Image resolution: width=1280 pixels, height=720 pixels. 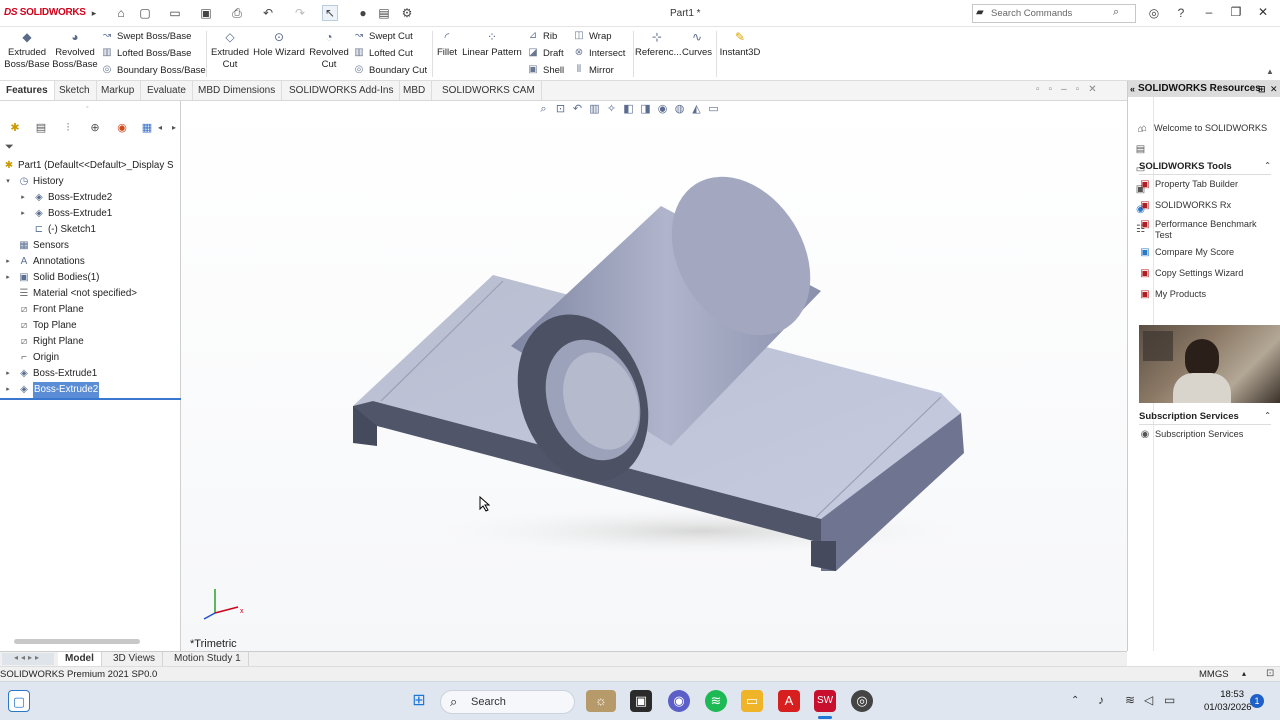 What do you see at coordinates (1154, 13) in the screenshot?
I see `user-account-icon: ◎` at bounding box center [1154, 13].